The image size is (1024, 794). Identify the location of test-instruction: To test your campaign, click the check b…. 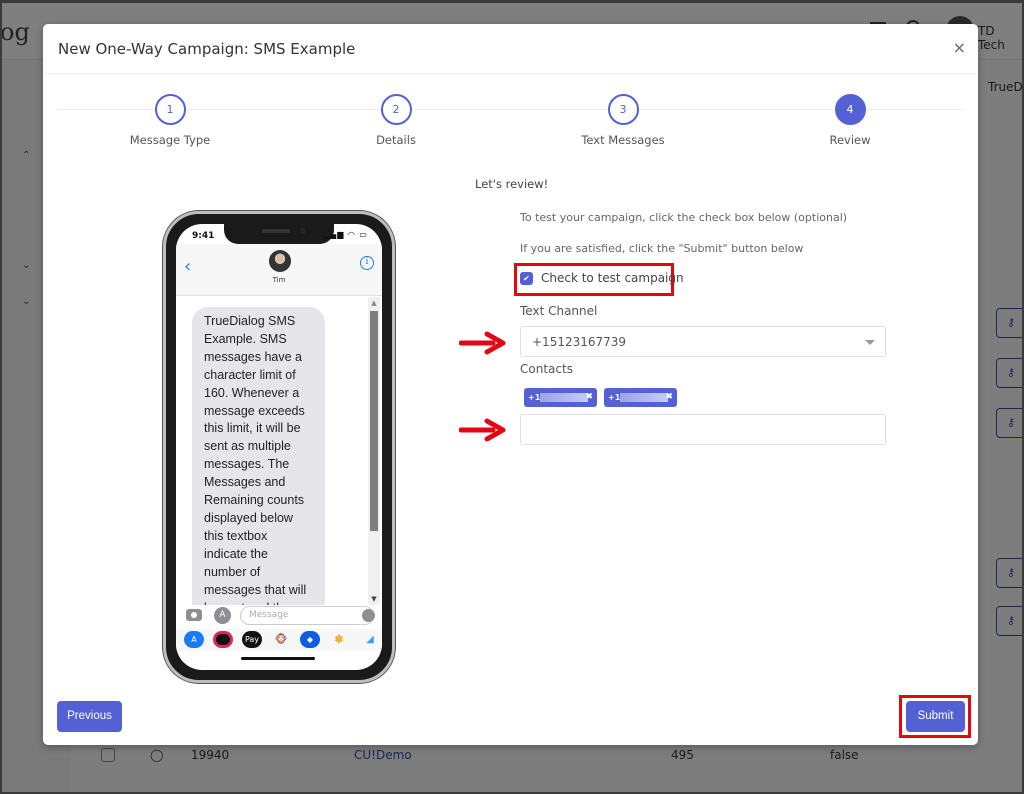
(684, 217).